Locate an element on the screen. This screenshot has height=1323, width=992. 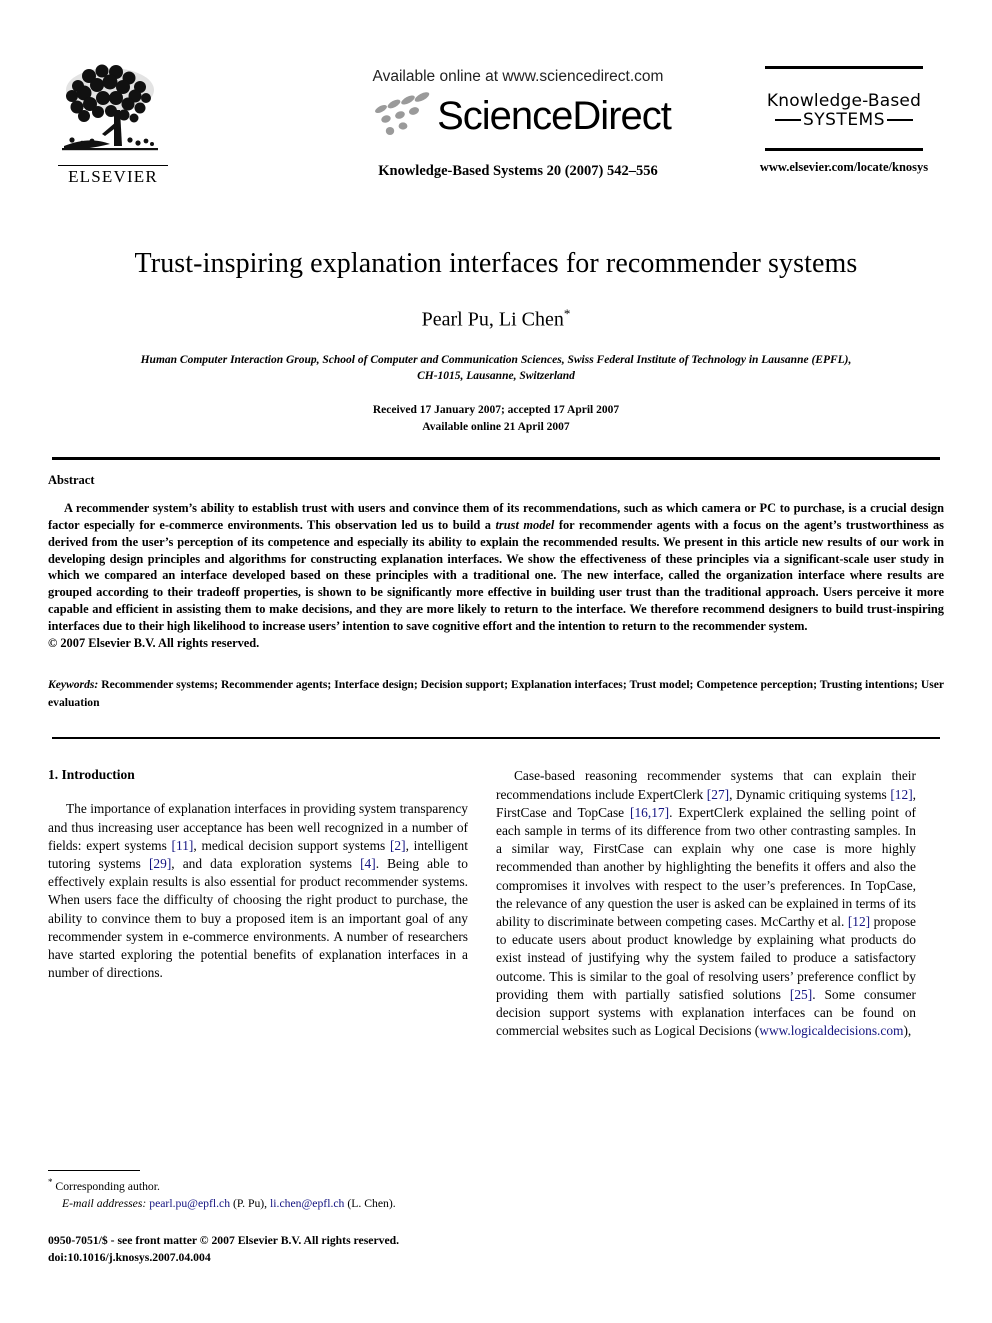
affiliation-line2: CH-1015, Lausanne, Switzerland is located at coordinates (496, 376).